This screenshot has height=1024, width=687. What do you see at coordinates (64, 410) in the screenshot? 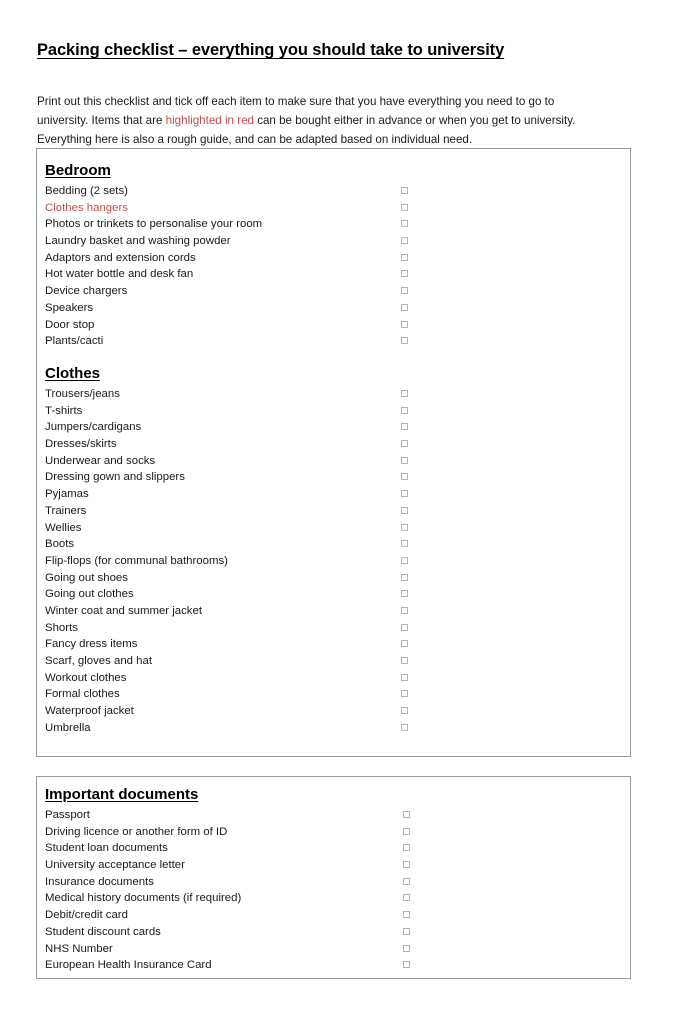
I see `checklist-item-label: T-shirts` at bounding box center [64, 410].